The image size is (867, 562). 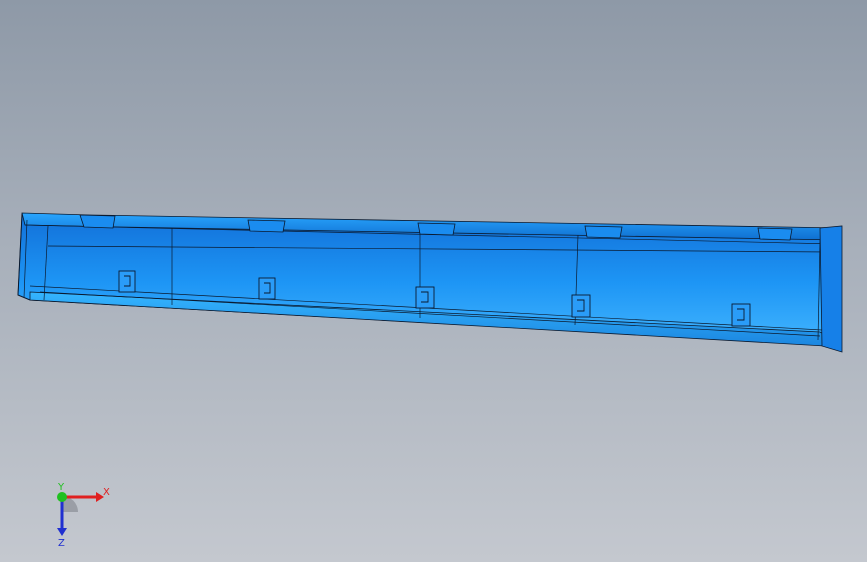 I want to click on x-axis-label: X, so click(x=106, y=492).